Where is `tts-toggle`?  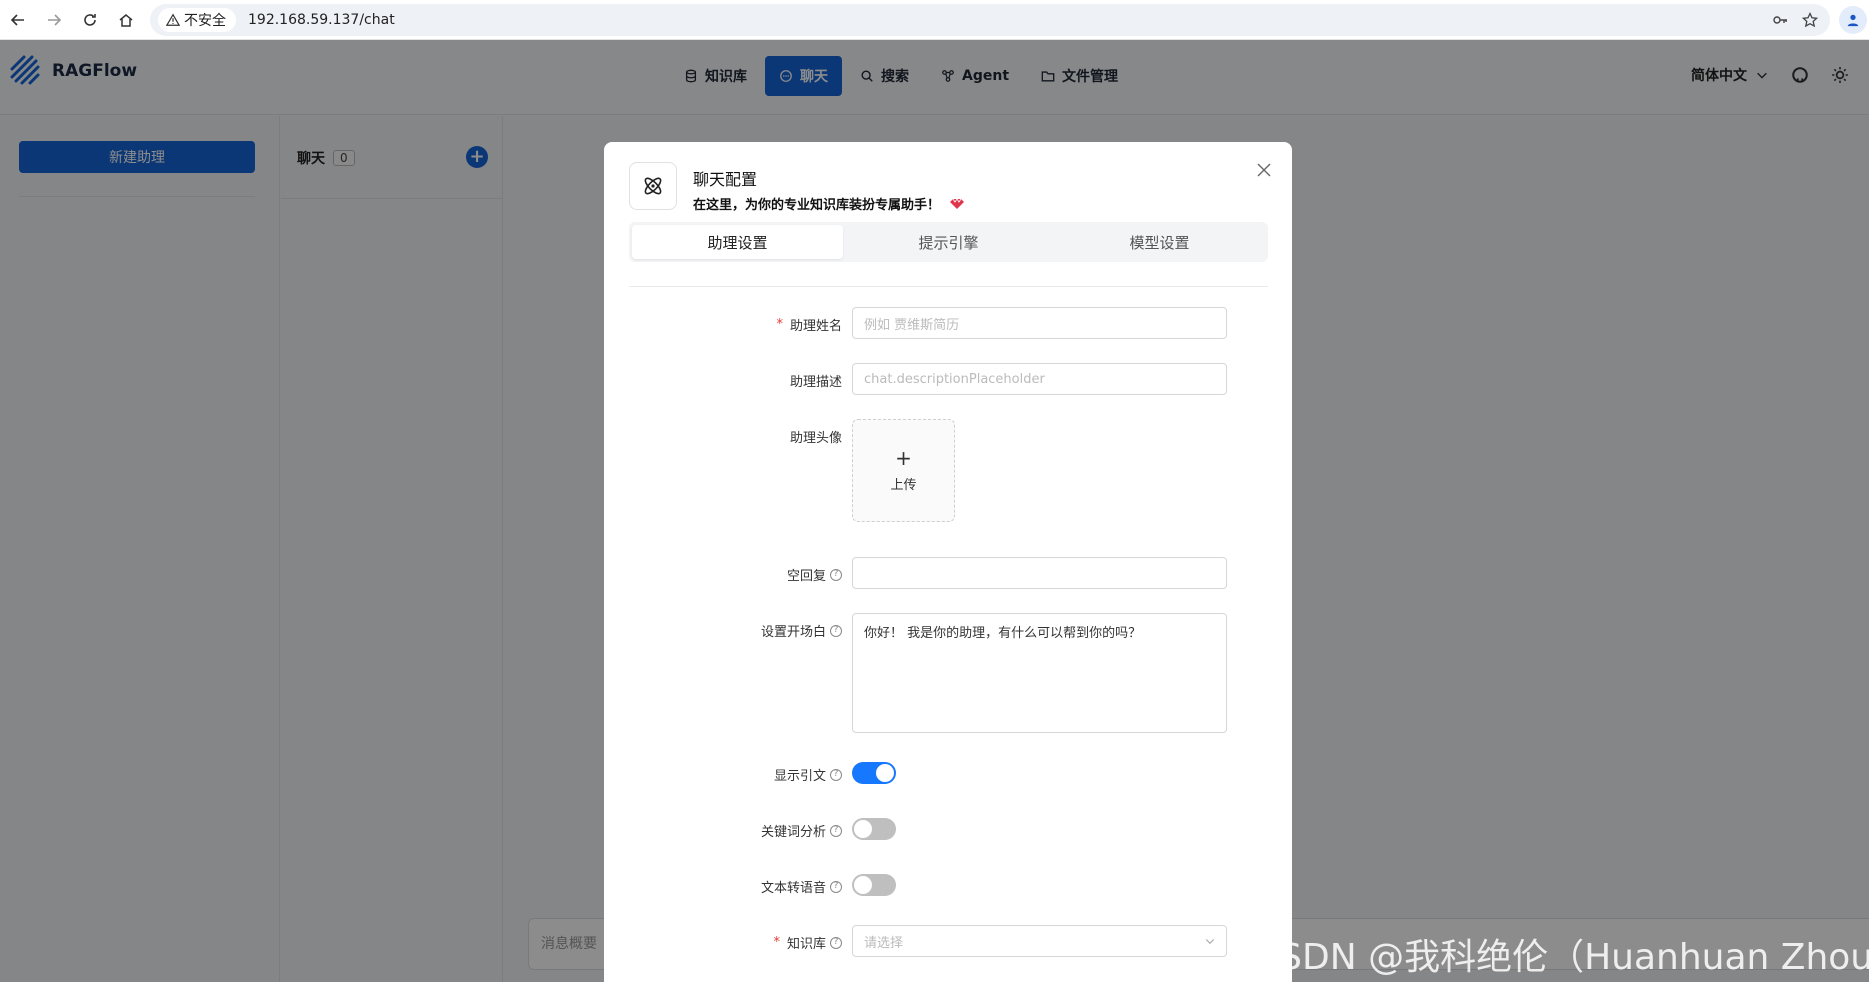
tts-toggle is located at coordinates (874, 885).